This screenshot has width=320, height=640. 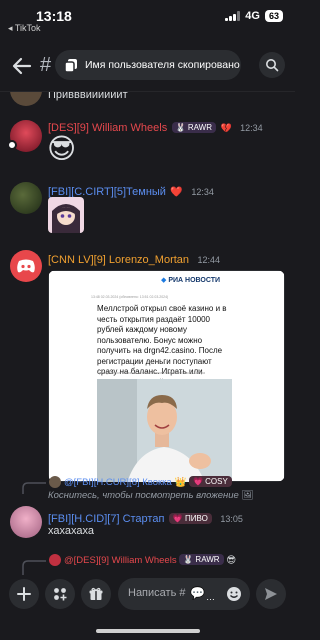 I want to click on plus-icon, so click(x=24, y=594).